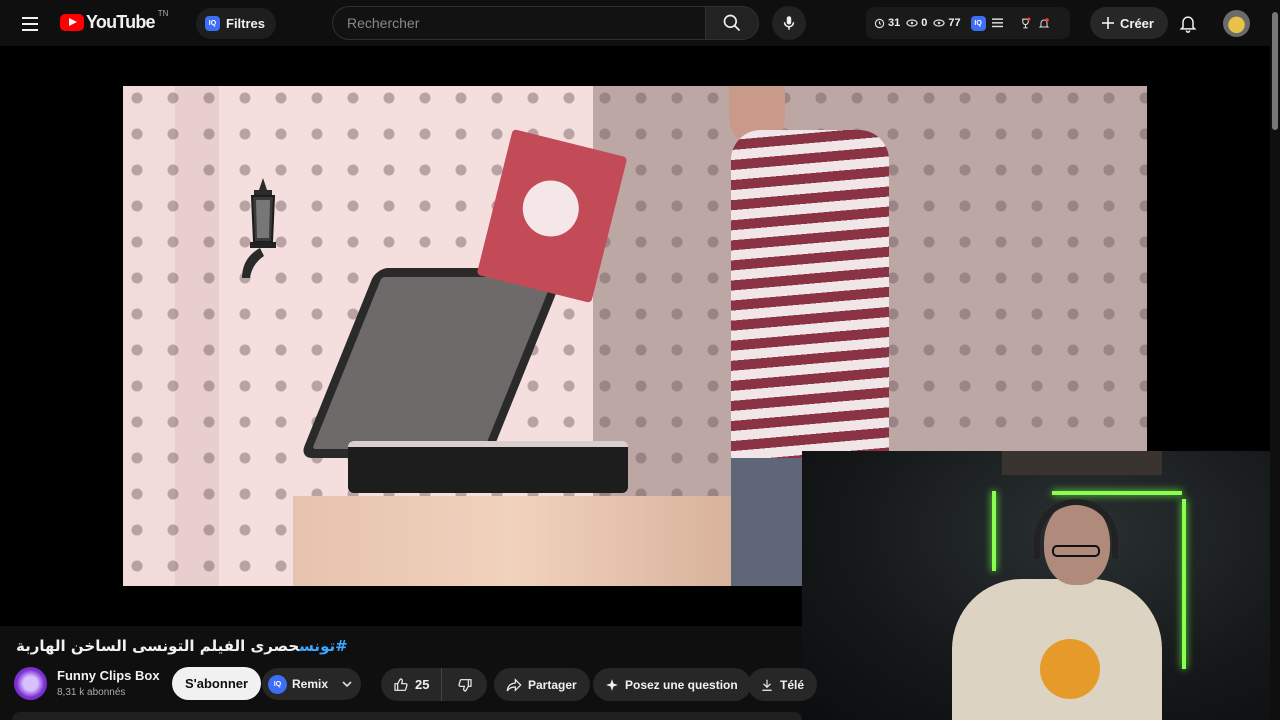 This screenshot has height=720, width=1280. What do you see at coordinates (947, 23) in the screenshot?
I see `eye-stat-total: 77` at bounding box center [947, 23].